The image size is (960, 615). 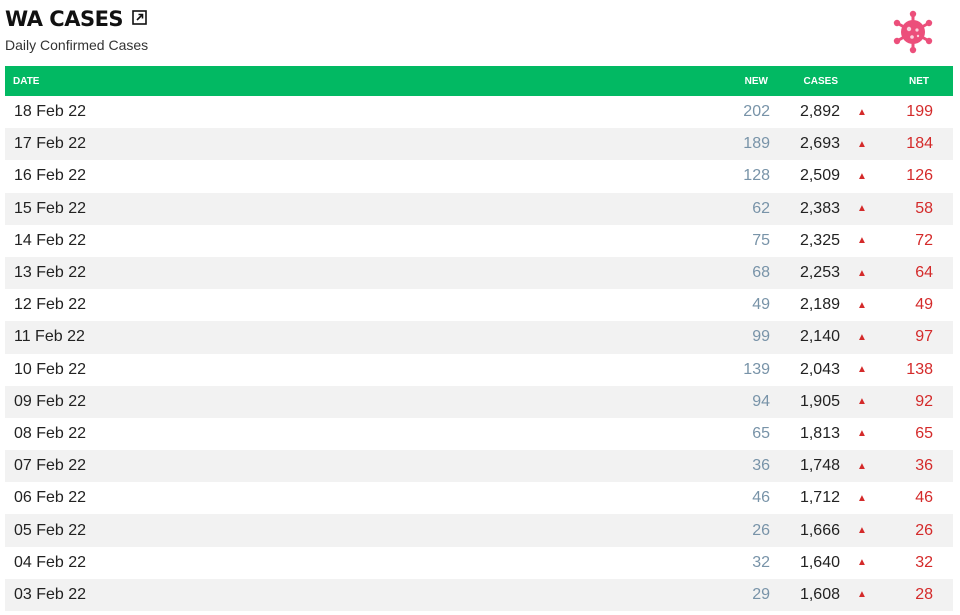 What do you see at coordinates (479, 401) in the screenshot?
I see `table-row: 09 Feb 22 94 1,905 ▲ 92` at bounding box center [479, 401].